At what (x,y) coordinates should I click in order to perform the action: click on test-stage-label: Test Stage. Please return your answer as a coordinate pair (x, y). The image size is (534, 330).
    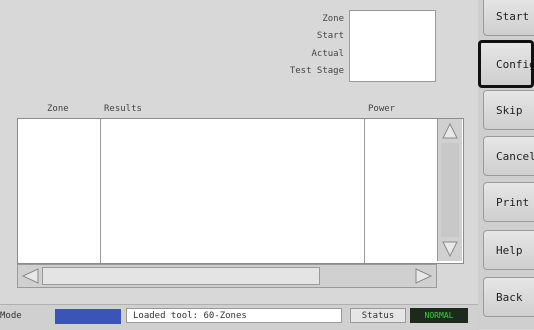
    Looking at the image, I should click on (316, 71).